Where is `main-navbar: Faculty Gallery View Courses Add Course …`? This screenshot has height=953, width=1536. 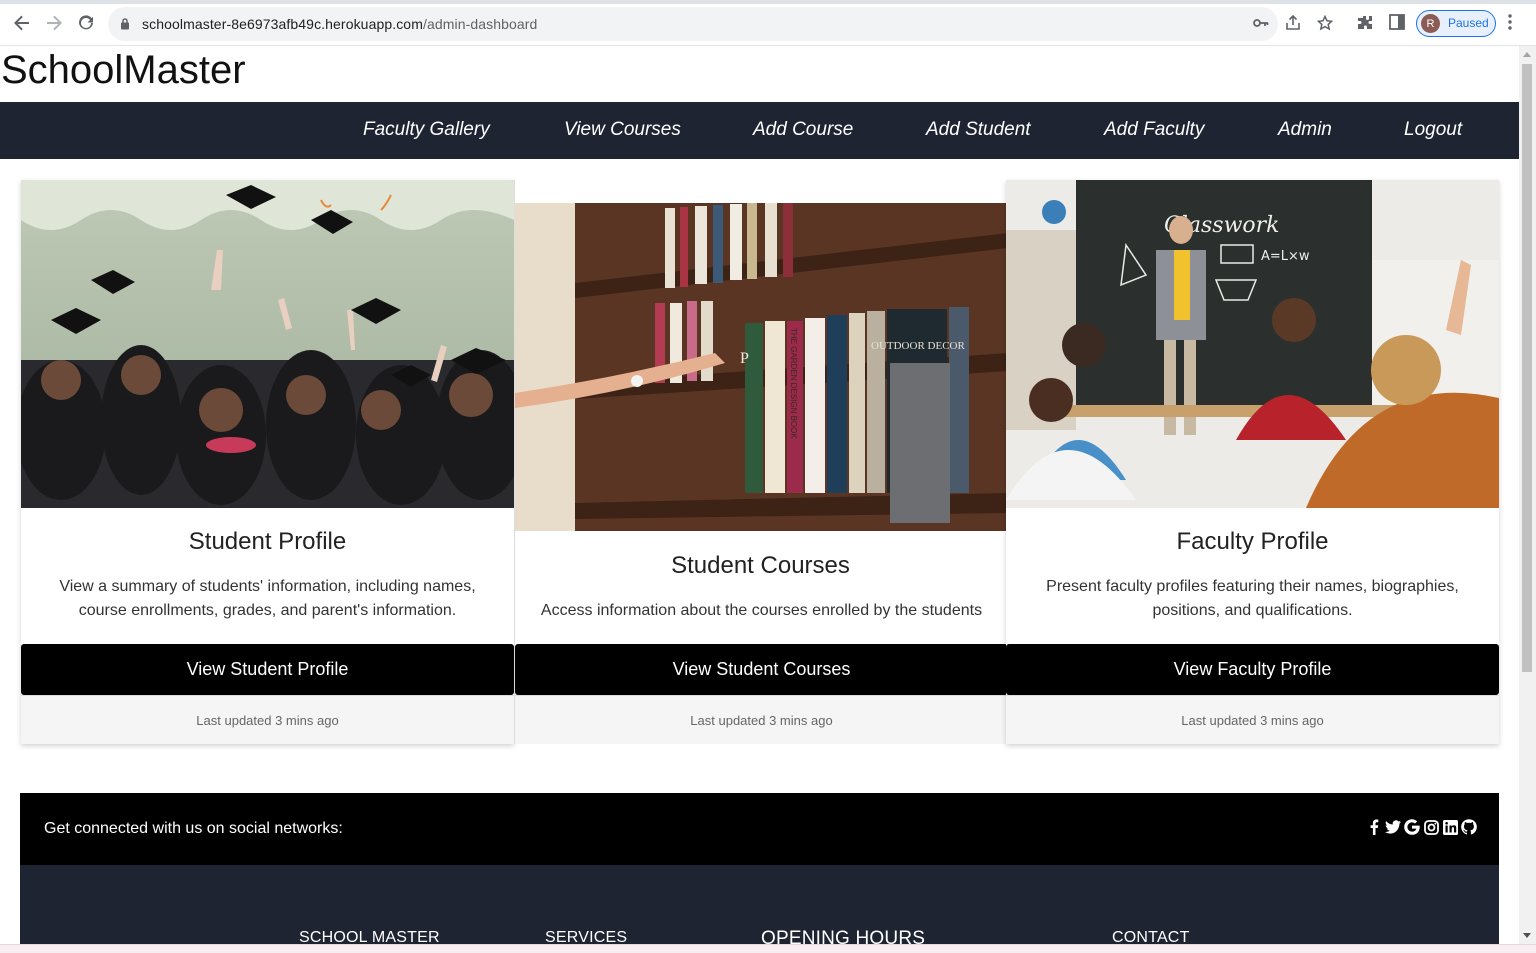 main-navbar: Faculty Gallery View Courses Add Course … is located at coordinates (759, 130).